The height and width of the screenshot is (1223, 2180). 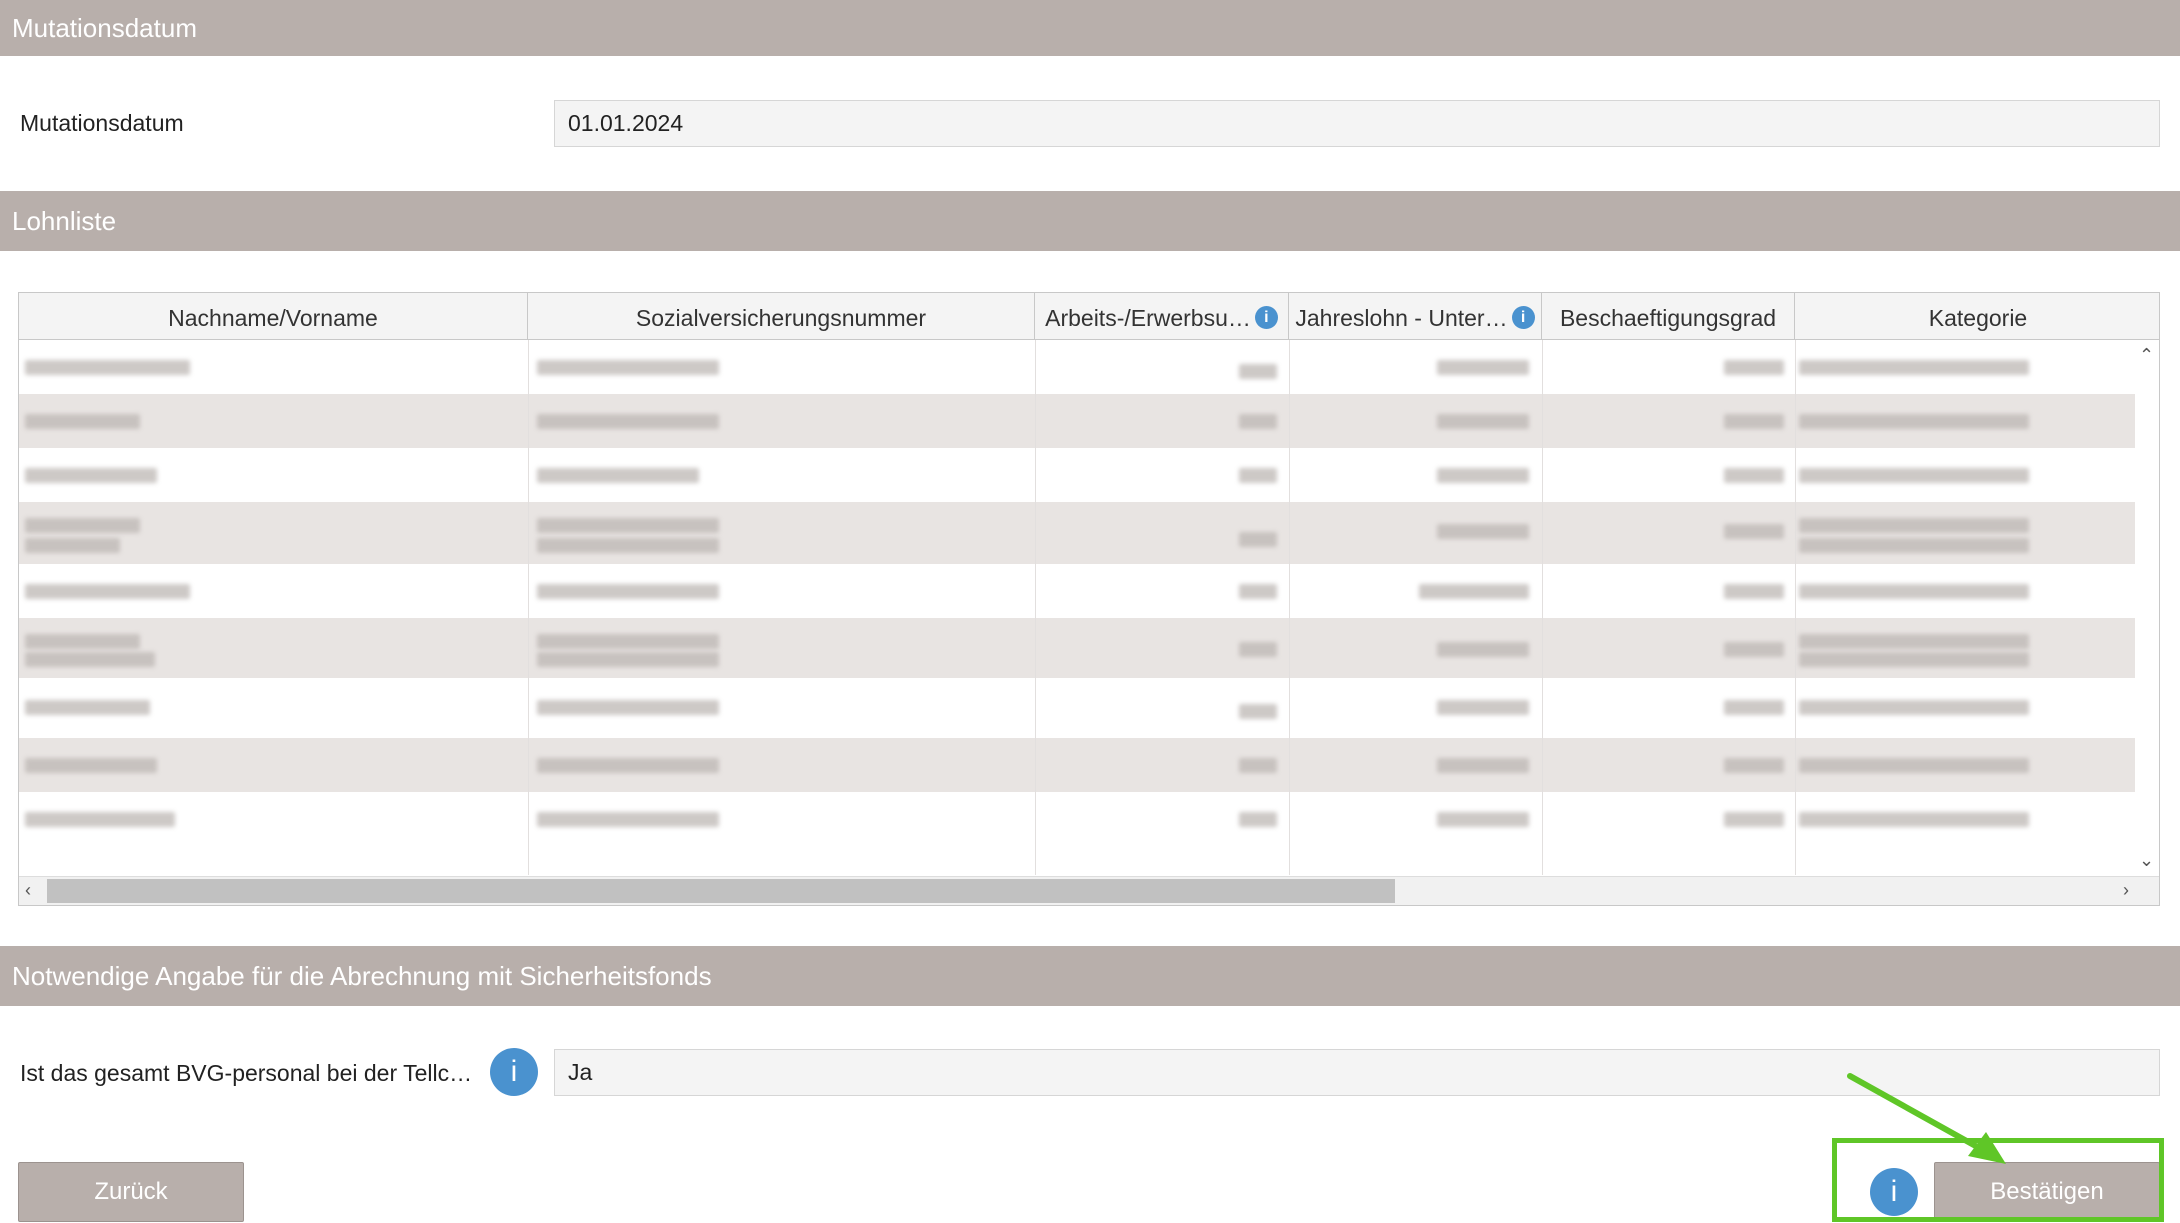 What do you see at coordinates (1090, 28) in the screenshot?
I see `section-header-mutation: Mutationsdatum` at bounding box center [1090, 28].